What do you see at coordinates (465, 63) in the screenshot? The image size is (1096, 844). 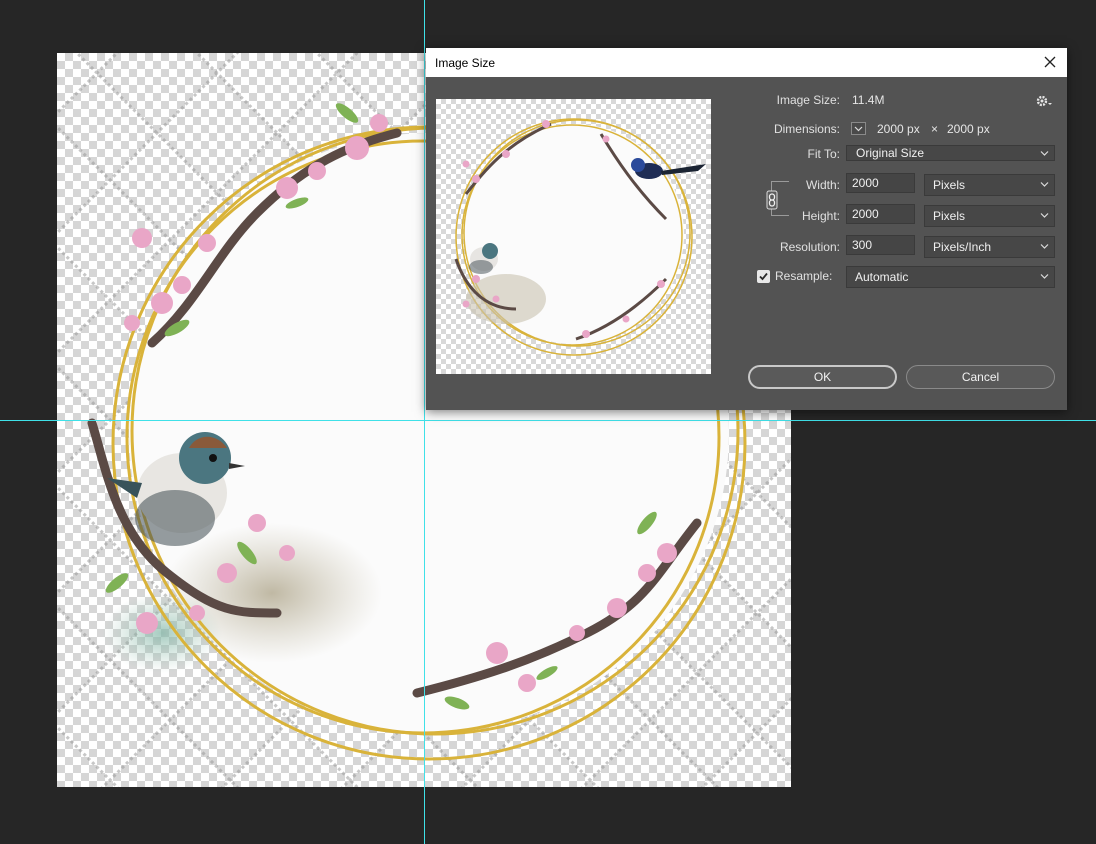 I see `dialog-title: Image Size` at bounding box center [465, 63].